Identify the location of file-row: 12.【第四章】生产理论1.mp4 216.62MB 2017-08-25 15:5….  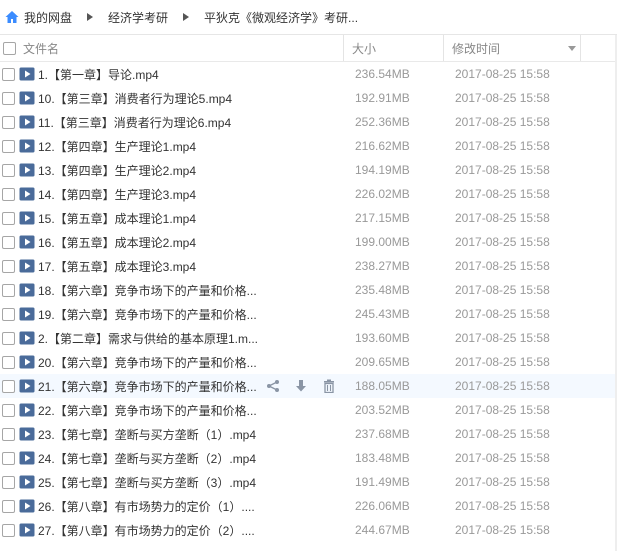
(308, 146).